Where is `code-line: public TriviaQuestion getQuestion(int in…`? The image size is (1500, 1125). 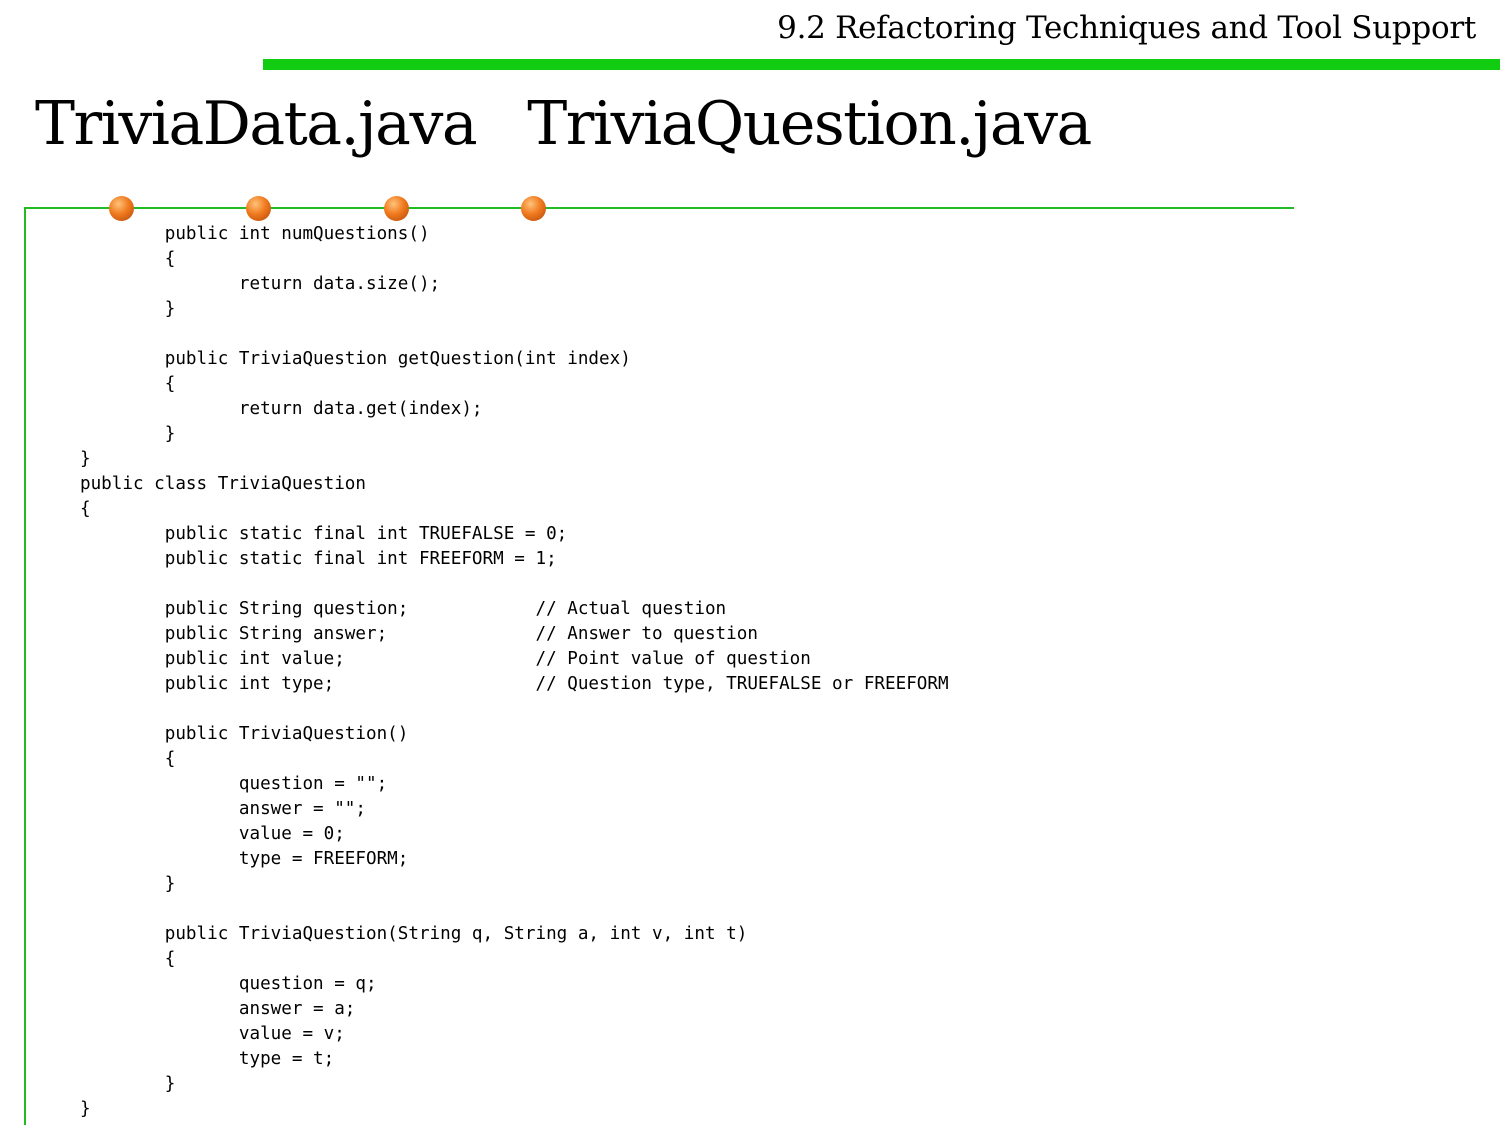
code-line: public TriviaQuestion getQuestion(int in… is located at coordinates (355, 359).